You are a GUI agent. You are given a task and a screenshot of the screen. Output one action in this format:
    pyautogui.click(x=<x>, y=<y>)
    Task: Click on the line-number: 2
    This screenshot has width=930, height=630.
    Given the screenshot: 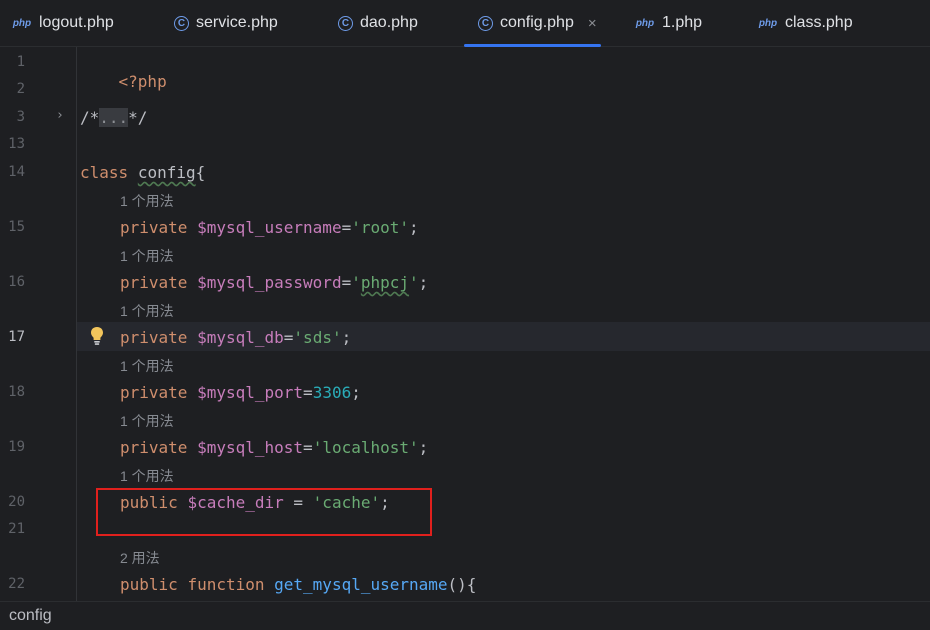 What is the action you would take?
    pyautogui.click(x=20, y=89)
    